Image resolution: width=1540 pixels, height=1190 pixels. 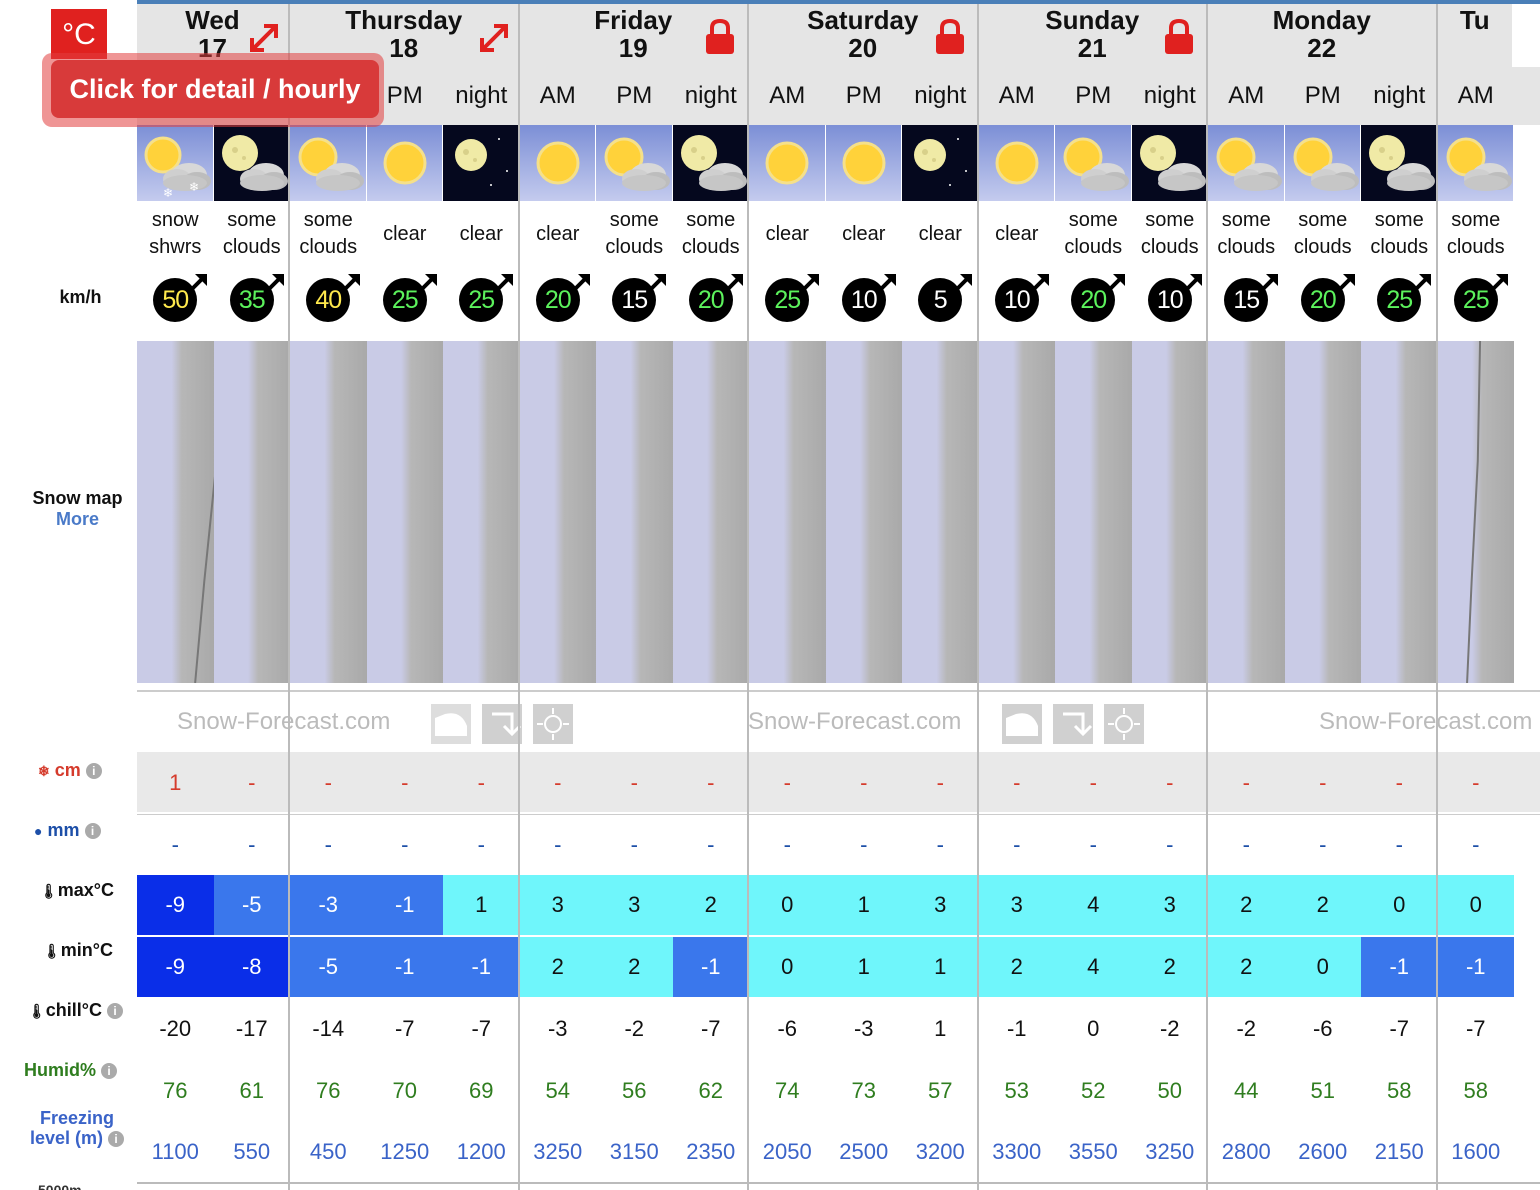 I want to click on sun-cloud-snow-icon: ❄ ❄, so click(x=175, y=163).